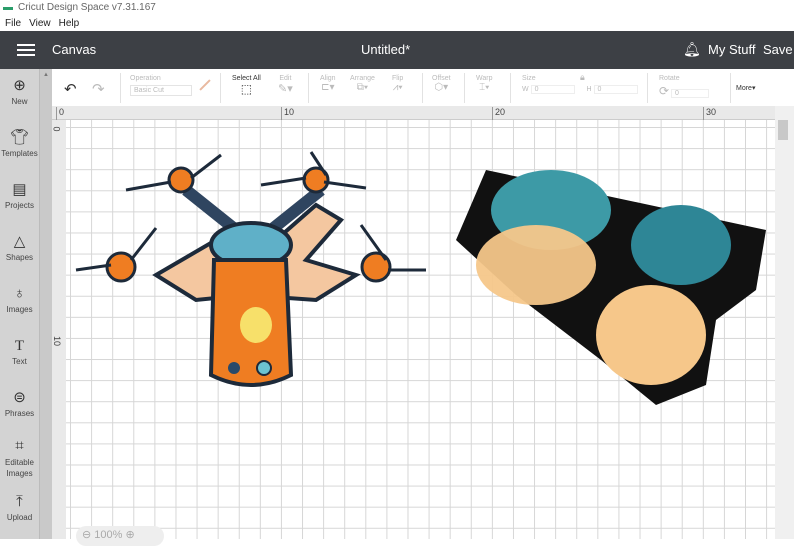 The height and width of the screenshot is (546, 794). I want to click on align-button: Align ⊏▾, so click(328, 84).